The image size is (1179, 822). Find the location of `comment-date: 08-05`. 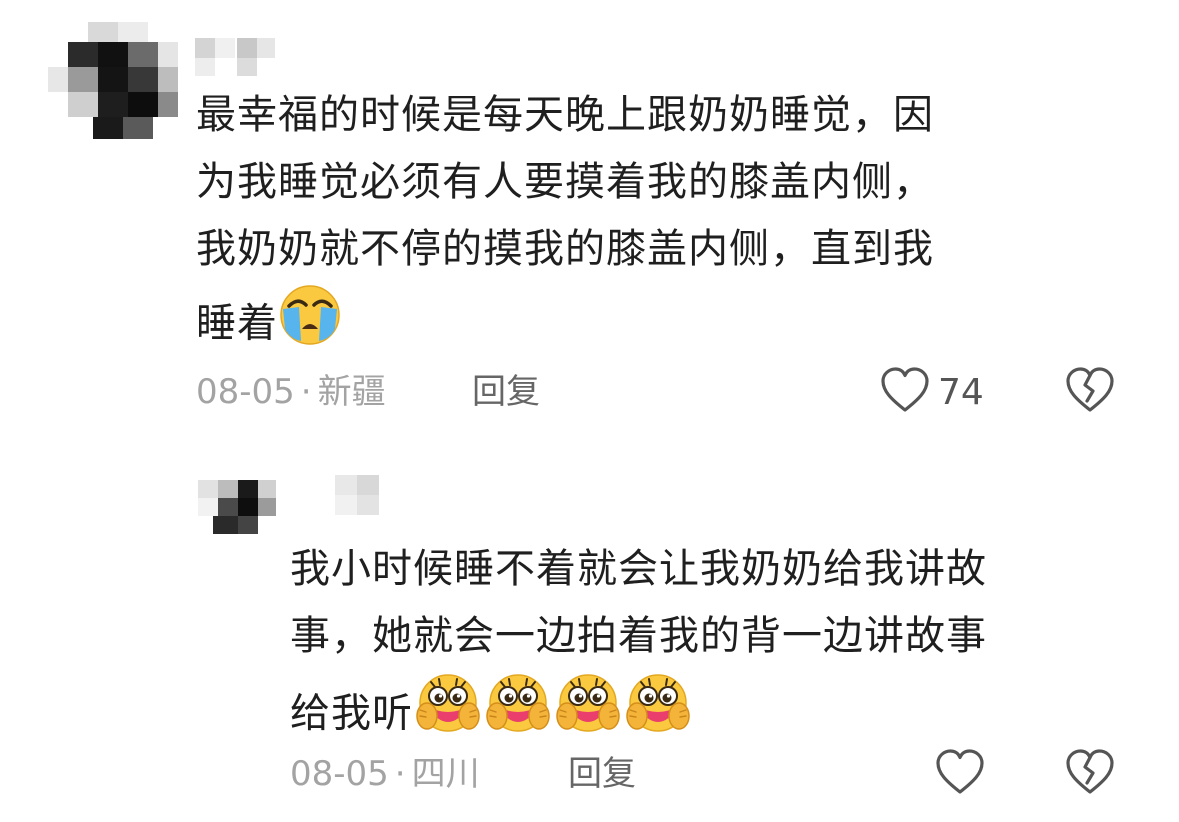

comment-date: 08-05 is located at coordinates (245, 392).